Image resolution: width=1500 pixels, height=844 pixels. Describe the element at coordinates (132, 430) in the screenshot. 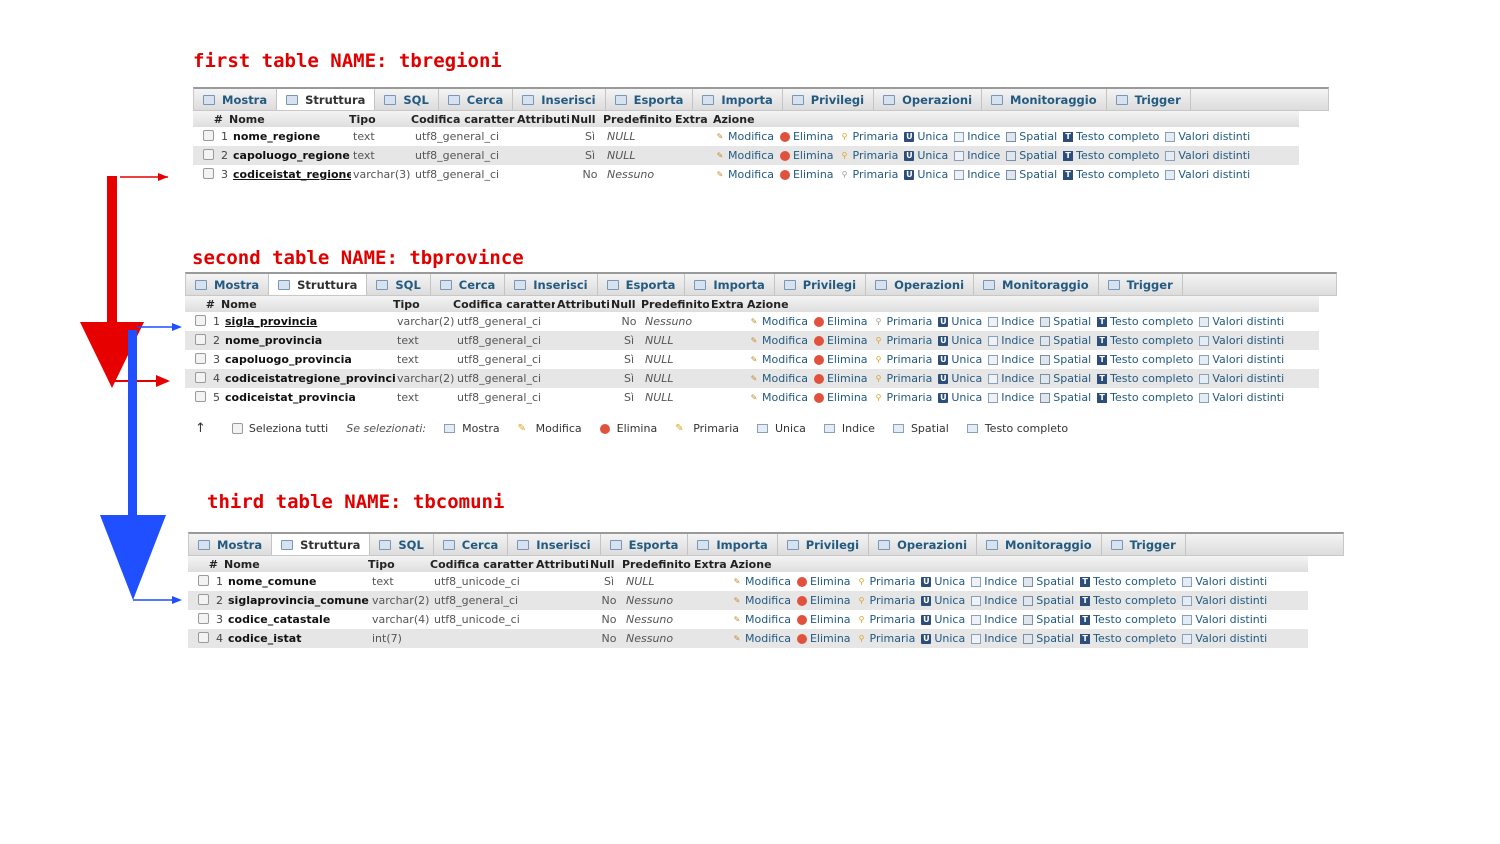

I see `blue-arrow-shaft` at that location.